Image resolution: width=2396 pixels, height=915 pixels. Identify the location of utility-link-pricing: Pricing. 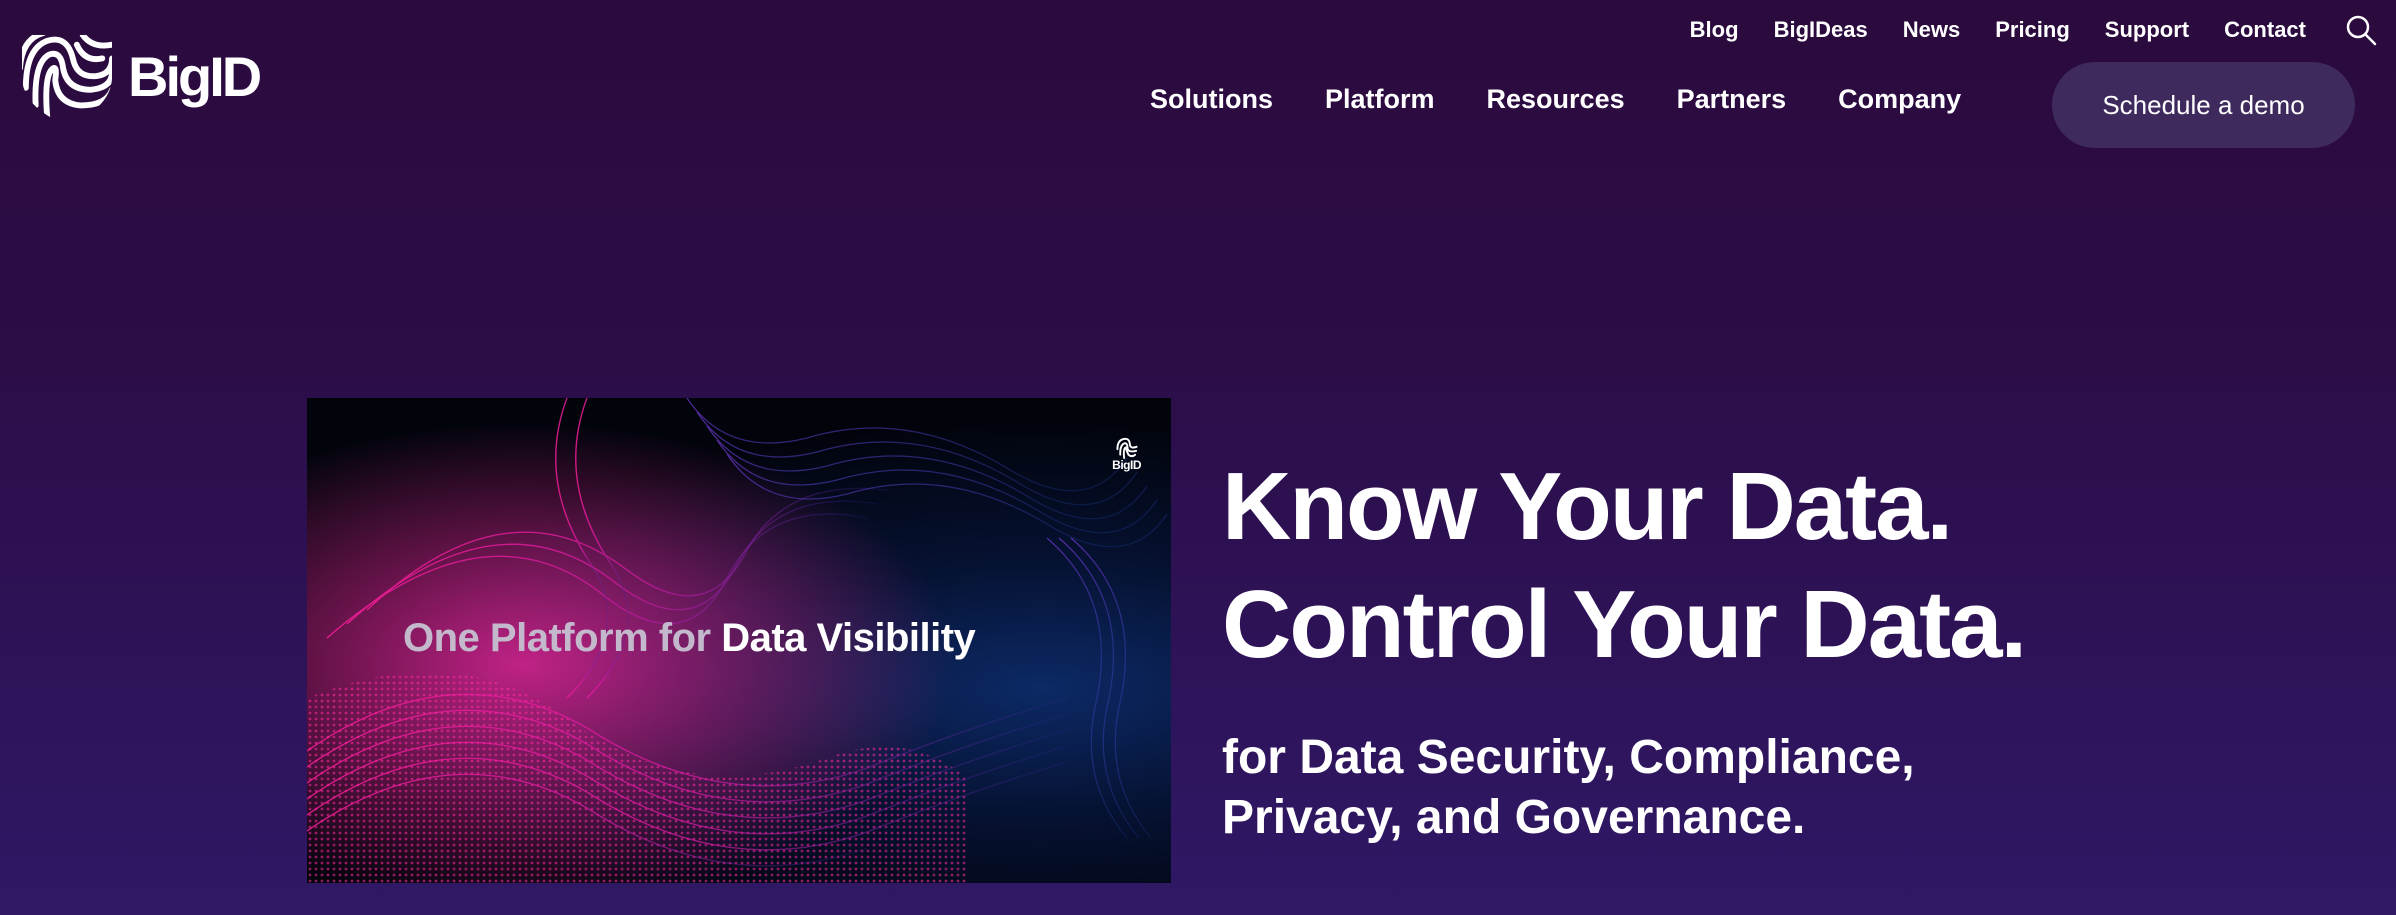
(2032, 30).